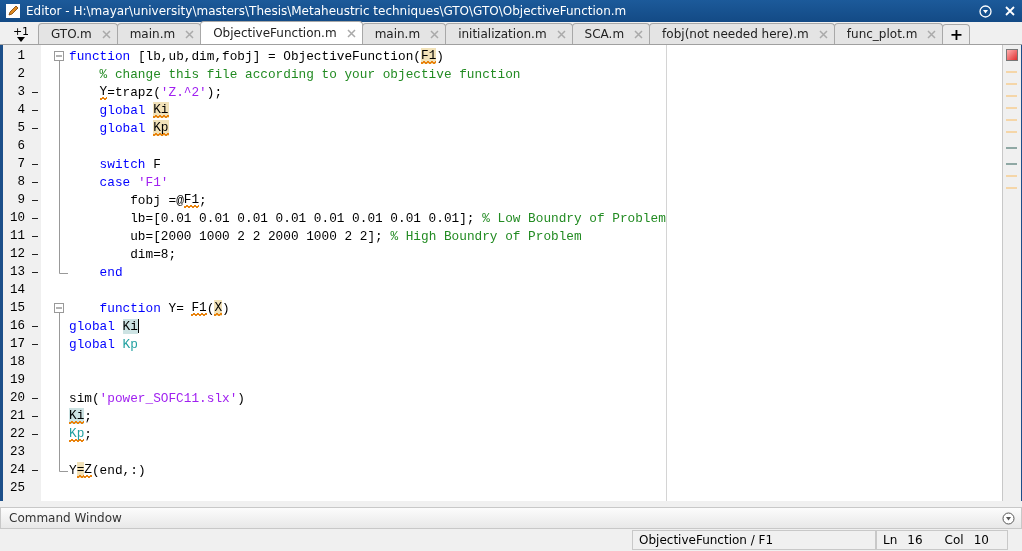 This screenshot has width=1022, height=551. I want to click on line-number: 13, so click(17, 272).